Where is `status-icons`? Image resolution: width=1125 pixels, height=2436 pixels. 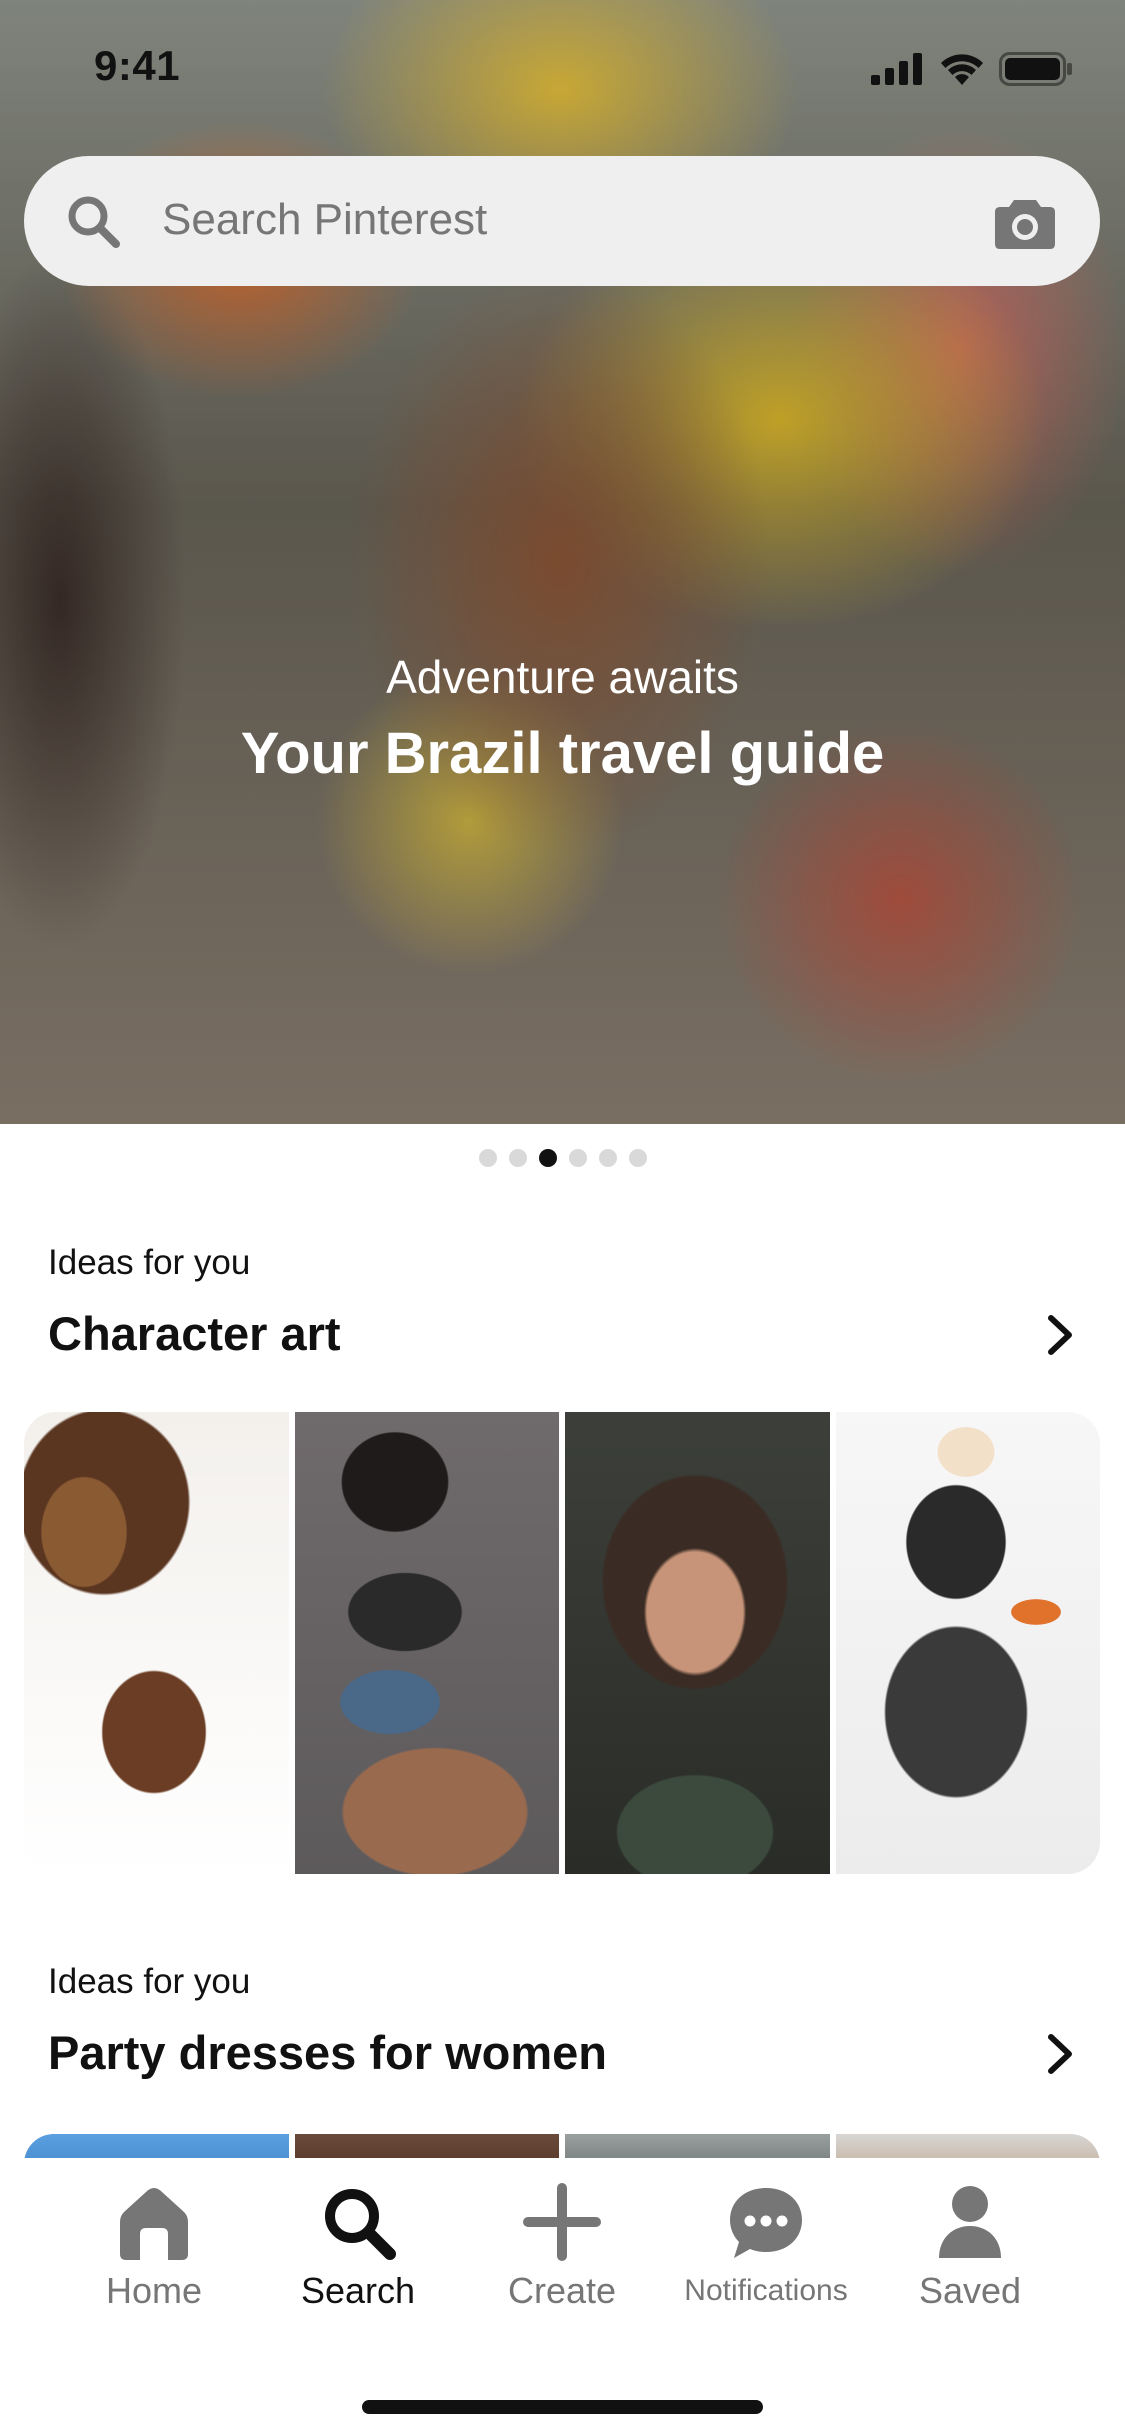 status-icons is located at coordinates (972, 69).